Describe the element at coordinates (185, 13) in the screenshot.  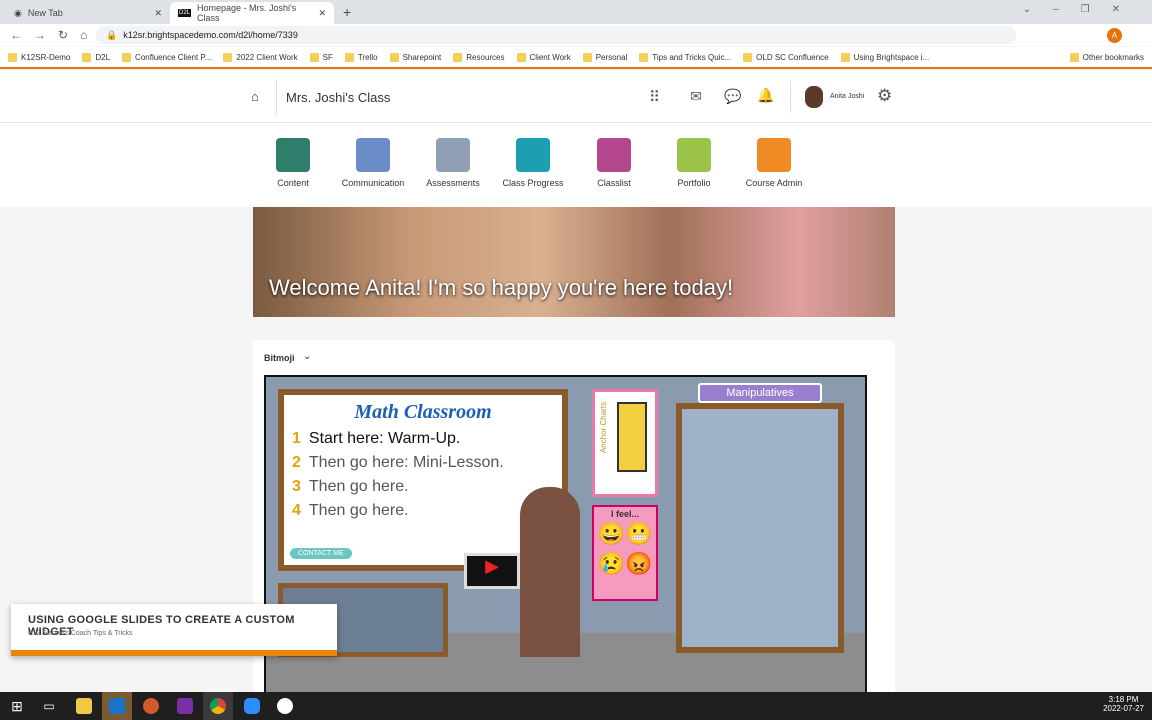
I see `d2l-icon: D2L` at that location.